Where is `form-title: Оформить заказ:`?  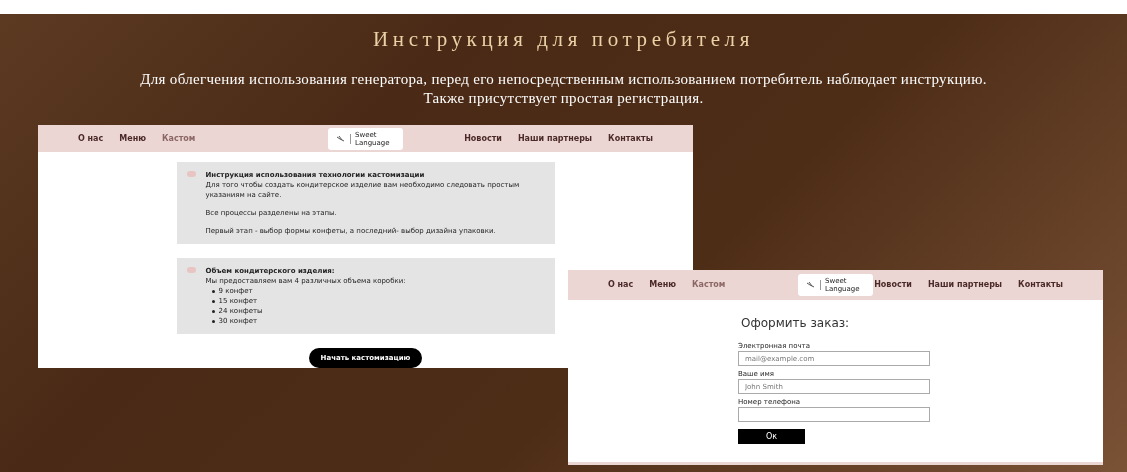 form-title: Оформить заказ: is located at coordinates (795, 323).